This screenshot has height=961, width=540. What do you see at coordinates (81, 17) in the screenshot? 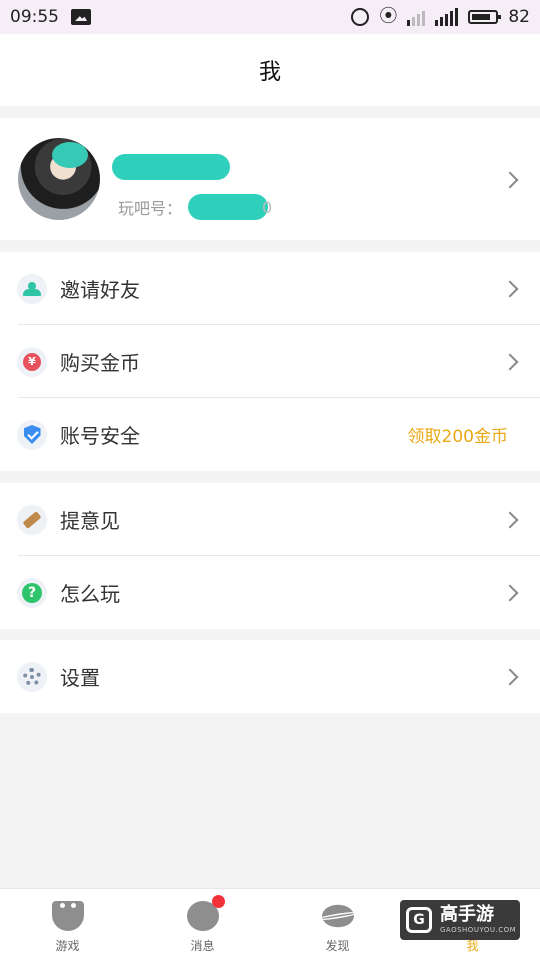
I see `image-notification-icon` at bounding box center [81, 17].